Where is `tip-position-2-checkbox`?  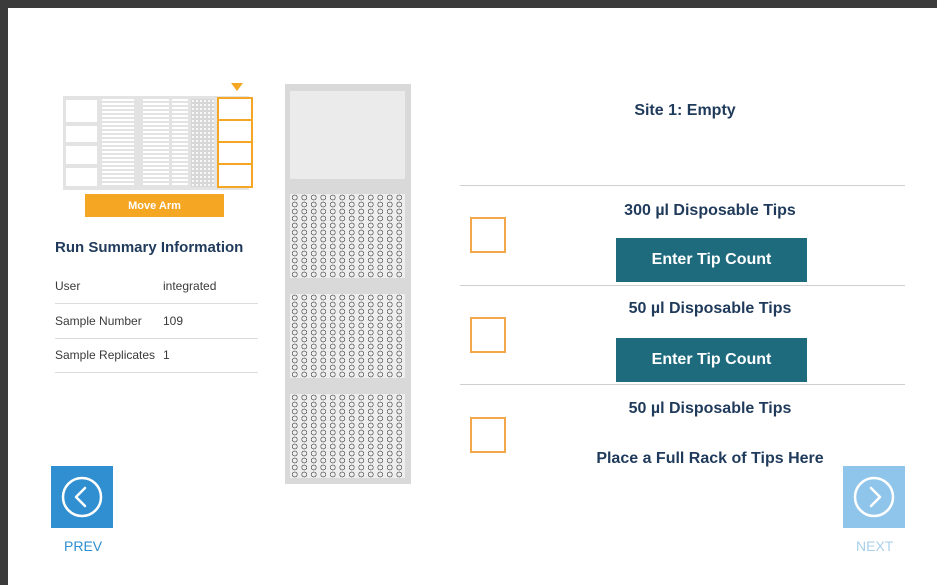 tip-position-2-checkbox is located at coordinates (488, 335).